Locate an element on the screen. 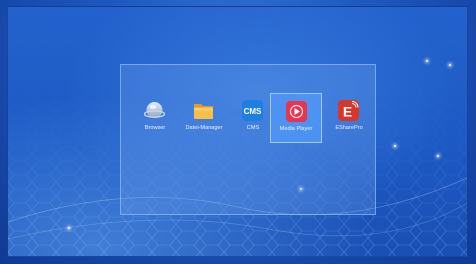 The height and width of the screenshot is (264, 476). browser-icon is located at coordinates (154, 110).